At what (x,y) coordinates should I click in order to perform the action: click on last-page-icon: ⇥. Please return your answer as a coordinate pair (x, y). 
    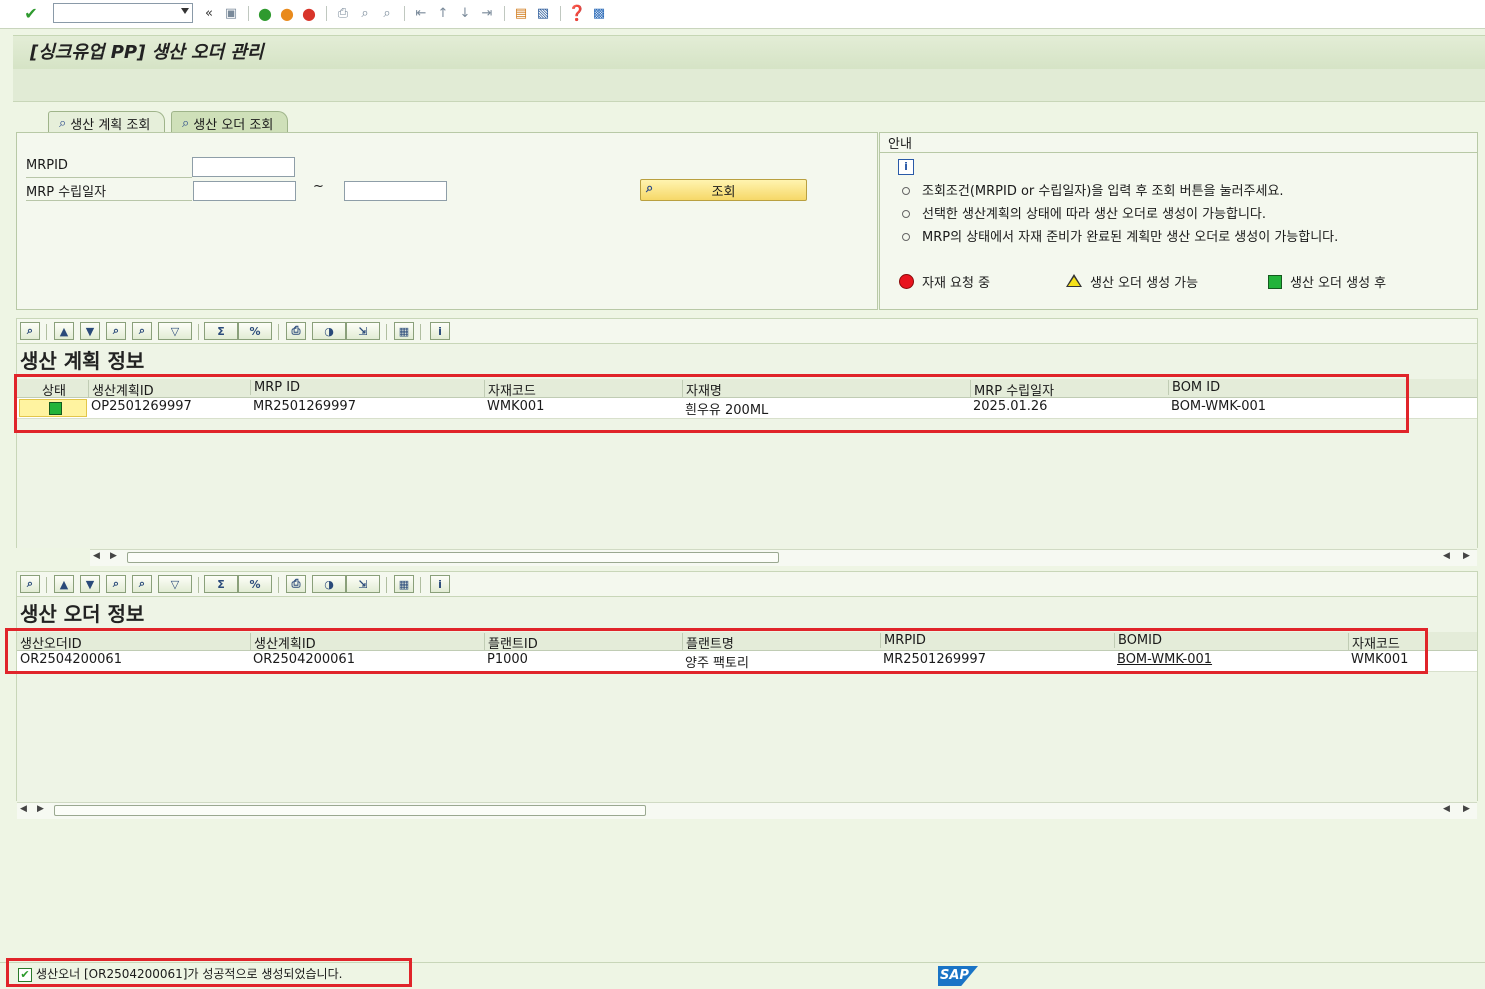
    Looking at the image, I should click on (487, 13).